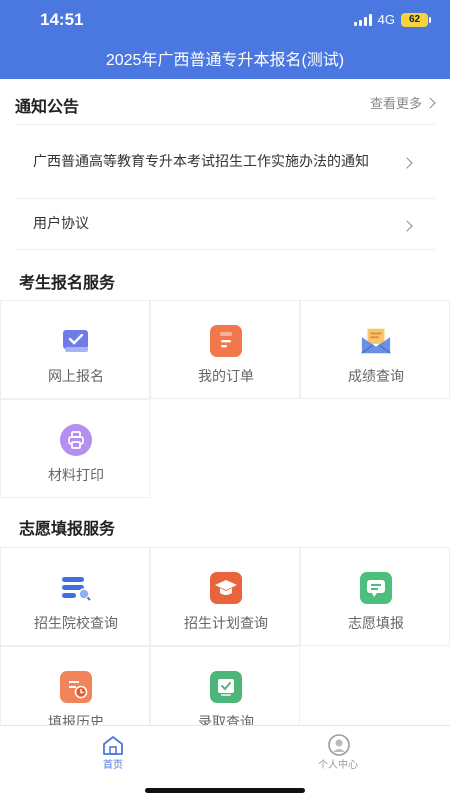 Image resolution: width=450 pixels, height=800 pixels. I want to click on graduation-cap-icon, so click(226, 588).